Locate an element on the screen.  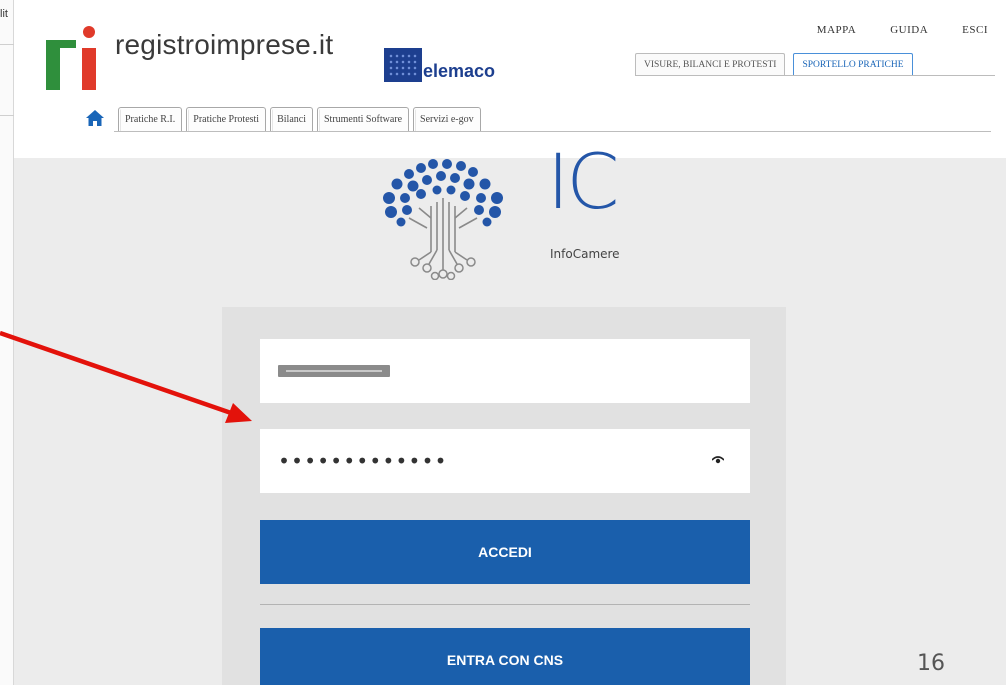
login-separator is located at coordinates (505, 604).